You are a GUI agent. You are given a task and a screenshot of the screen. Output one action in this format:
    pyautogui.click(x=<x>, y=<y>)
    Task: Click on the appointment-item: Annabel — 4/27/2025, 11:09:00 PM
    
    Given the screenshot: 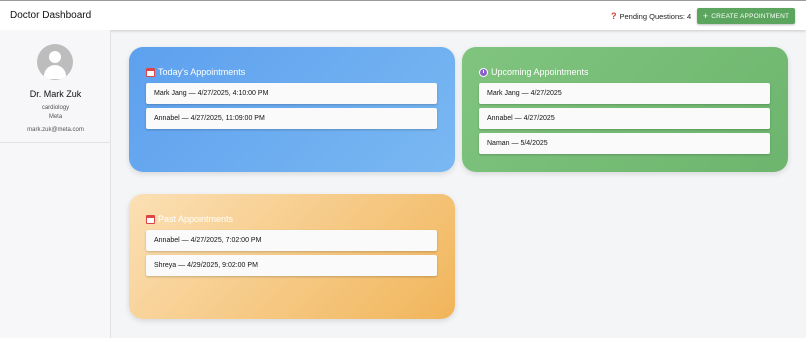 What is the action you would take?
    pyautogui.click(x=291, y=118)
    